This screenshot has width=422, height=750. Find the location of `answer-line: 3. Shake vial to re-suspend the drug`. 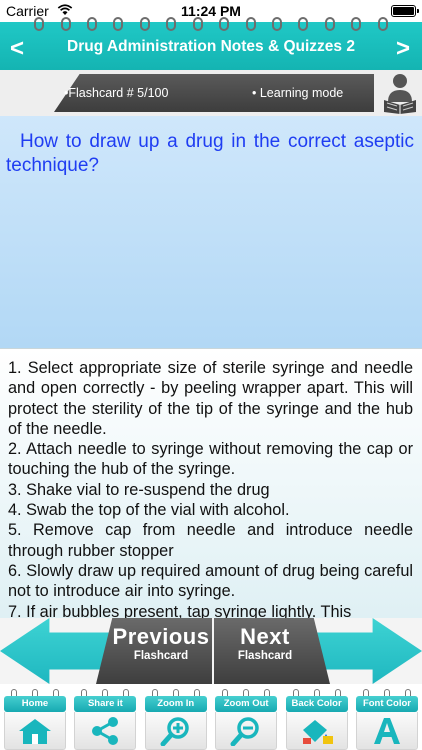

answer-line: 3. Shake vial to re-suspend the drug is located at coordinates (139, 489).